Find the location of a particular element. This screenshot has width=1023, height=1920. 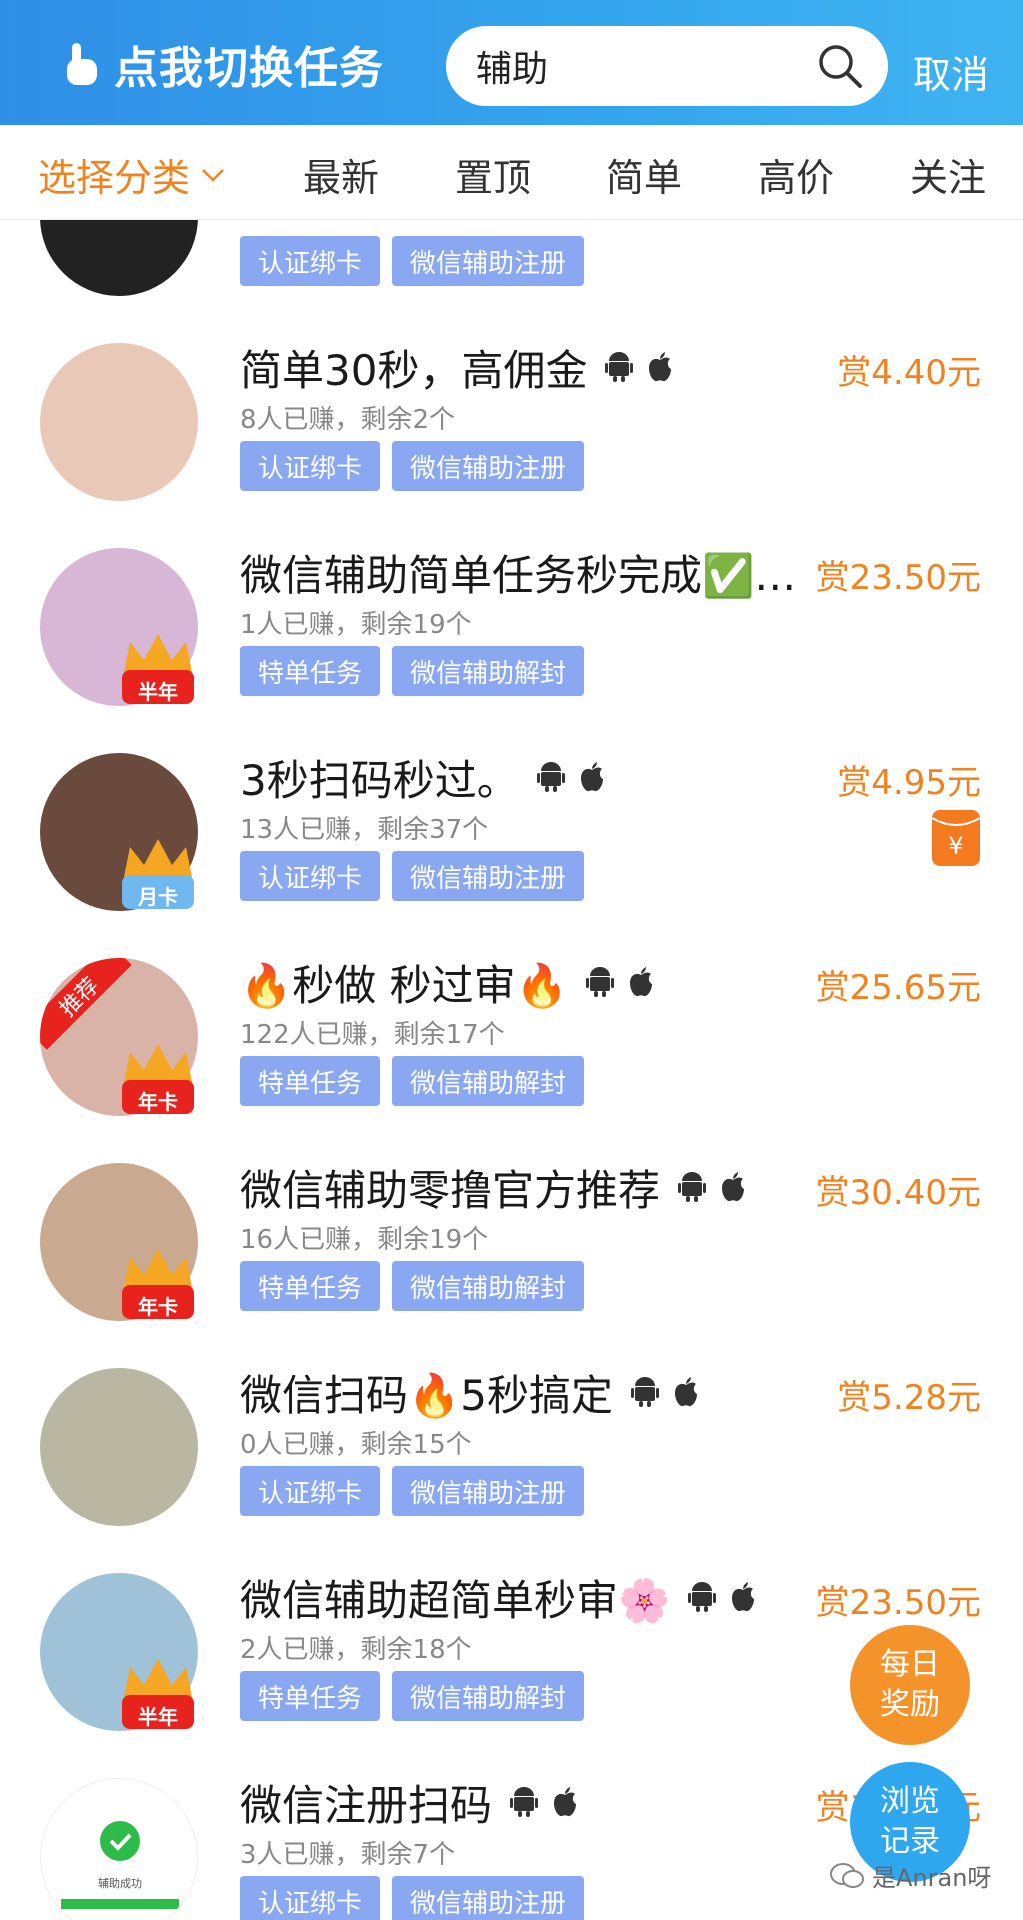

tab-category-label: 选择分类 is located at coordinates (114, 178).